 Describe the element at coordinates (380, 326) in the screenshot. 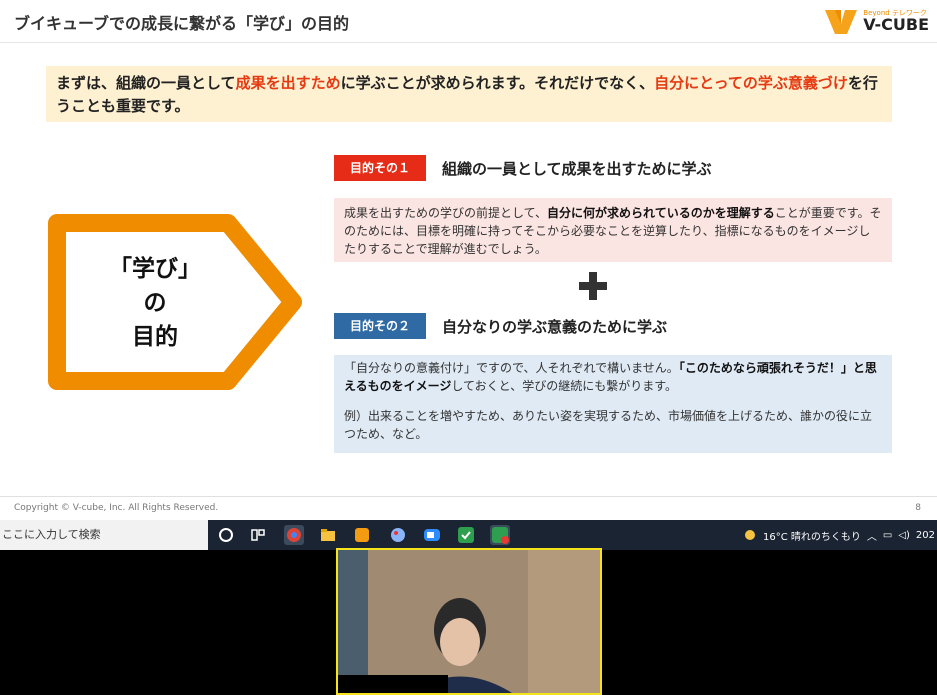

I see `purpose2-badge: 目的その２` at that location.